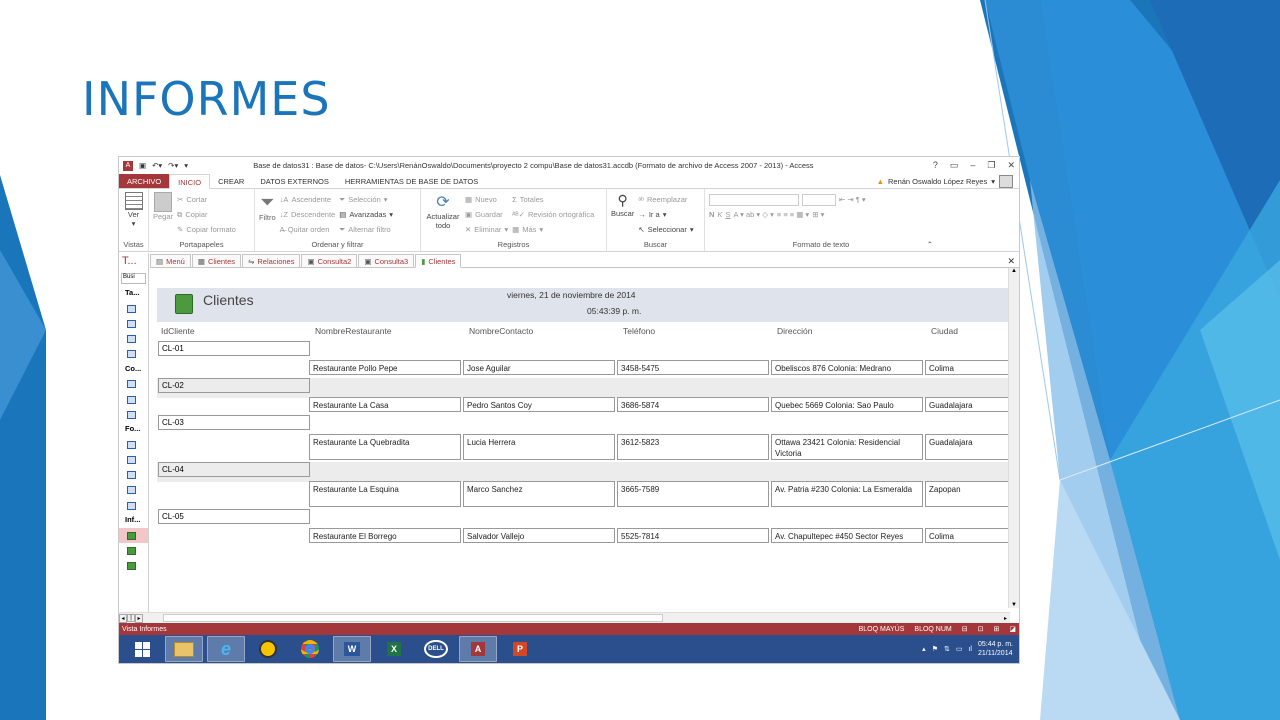  What do you see at coordinates (997, 629) in the screenshot?
I see `layout-view-icon: ⊞` at bounding box center [997, 629].